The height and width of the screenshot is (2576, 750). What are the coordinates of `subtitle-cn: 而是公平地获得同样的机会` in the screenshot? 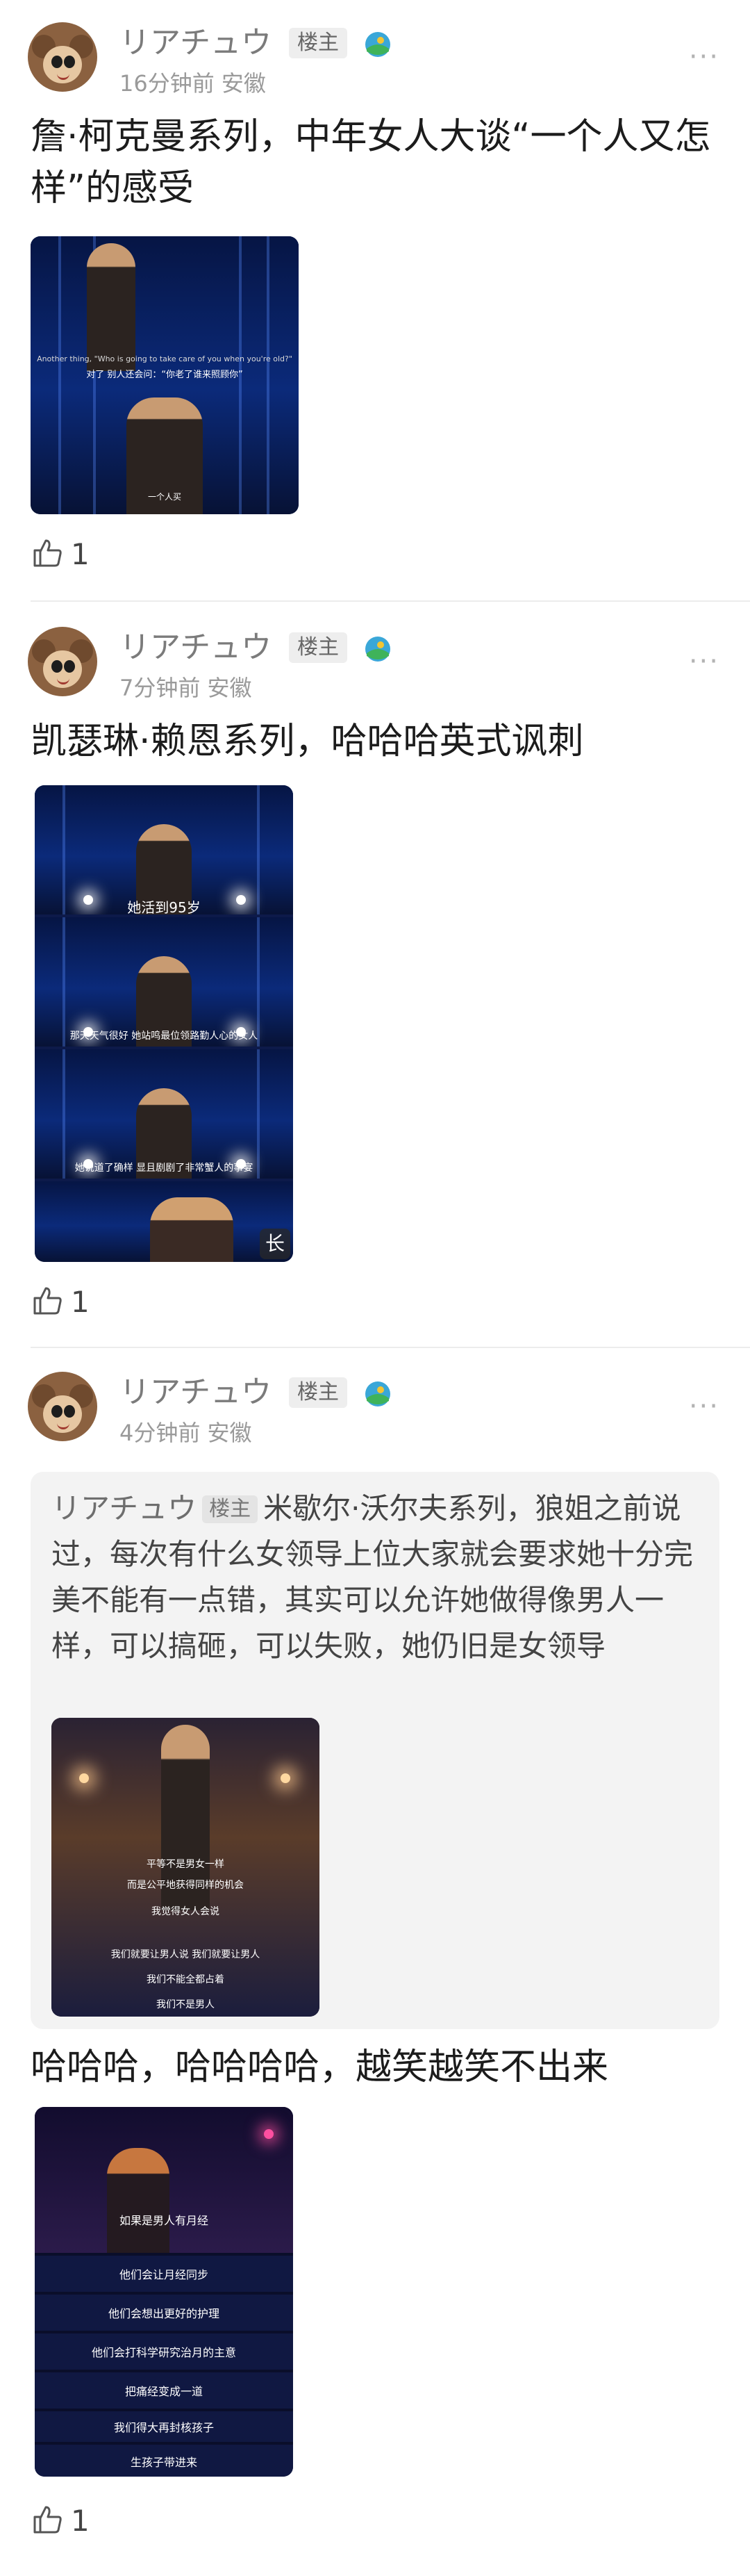 It's located at (185, 1885).